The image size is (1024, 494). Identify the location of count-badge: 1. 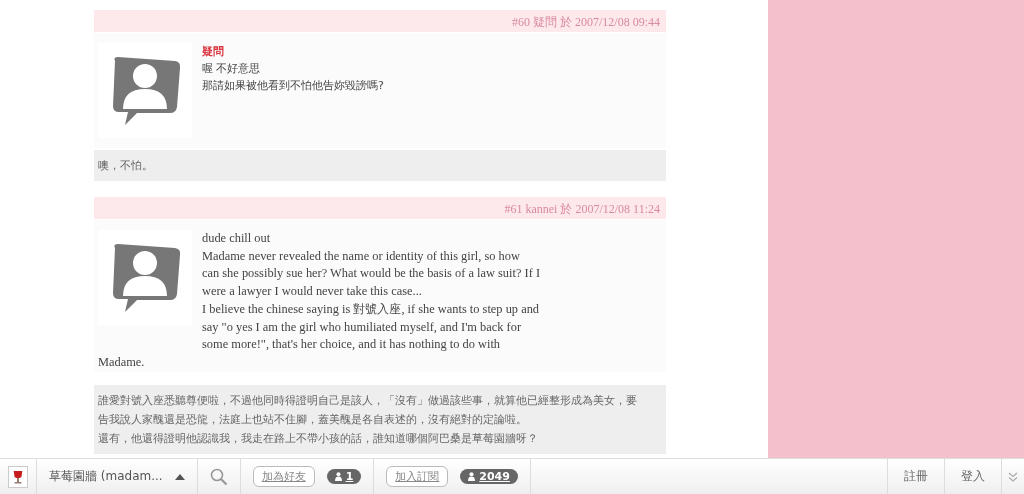
(344, 476).